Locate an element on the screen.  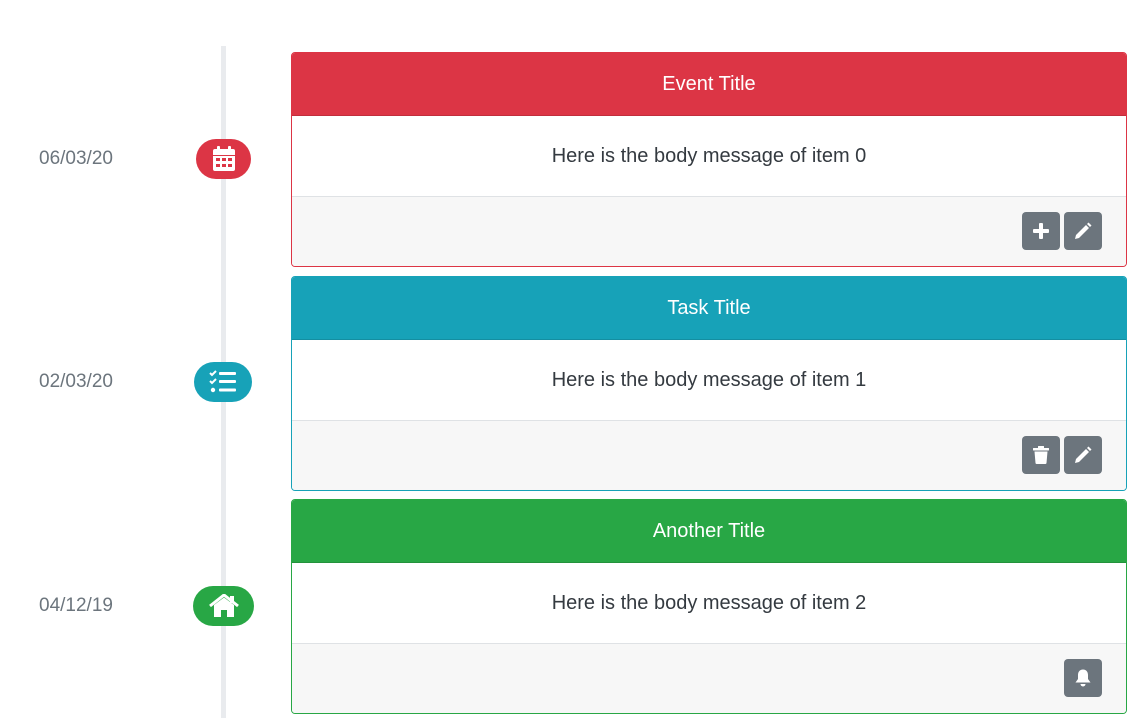
calendar-icon is located at coordinates (224, 159).